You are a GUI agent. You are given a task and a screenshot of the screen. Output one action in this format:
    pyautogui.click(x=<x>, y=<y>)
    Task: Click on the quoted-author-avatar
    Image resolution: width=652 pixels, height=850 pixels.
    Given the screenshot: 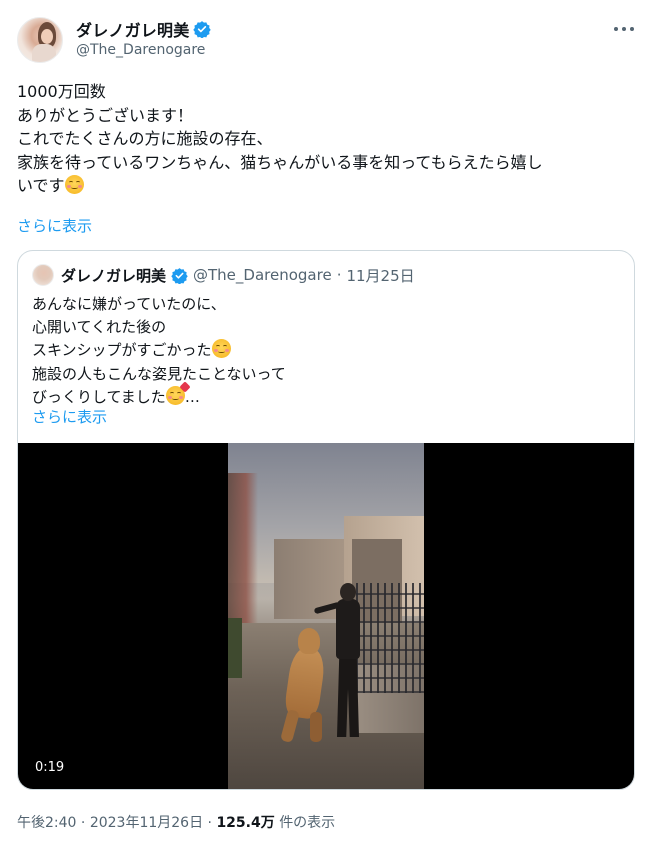 What is the action you would take?
    pyautogui.click(x=43, y=275)
    